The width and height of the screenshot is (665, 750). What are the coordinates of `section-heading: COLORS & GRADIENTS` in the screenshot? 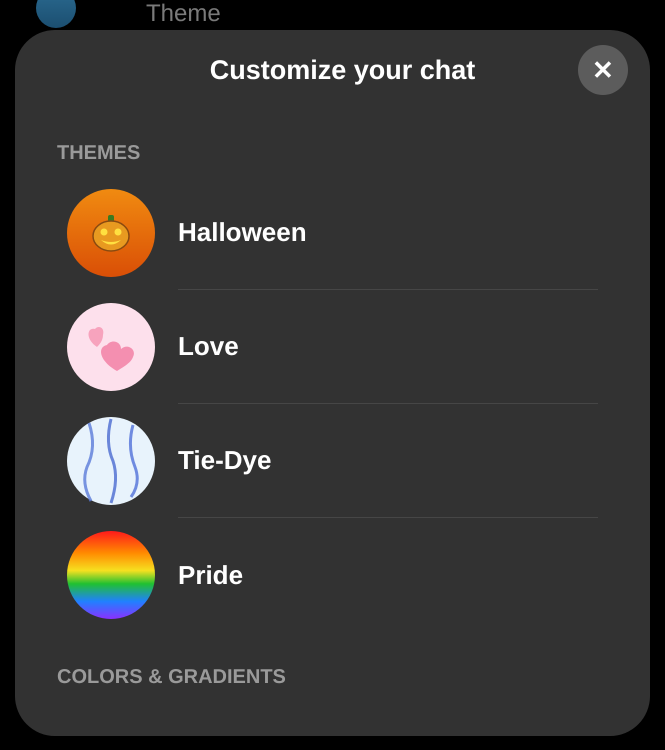 It's located at (172, 677).